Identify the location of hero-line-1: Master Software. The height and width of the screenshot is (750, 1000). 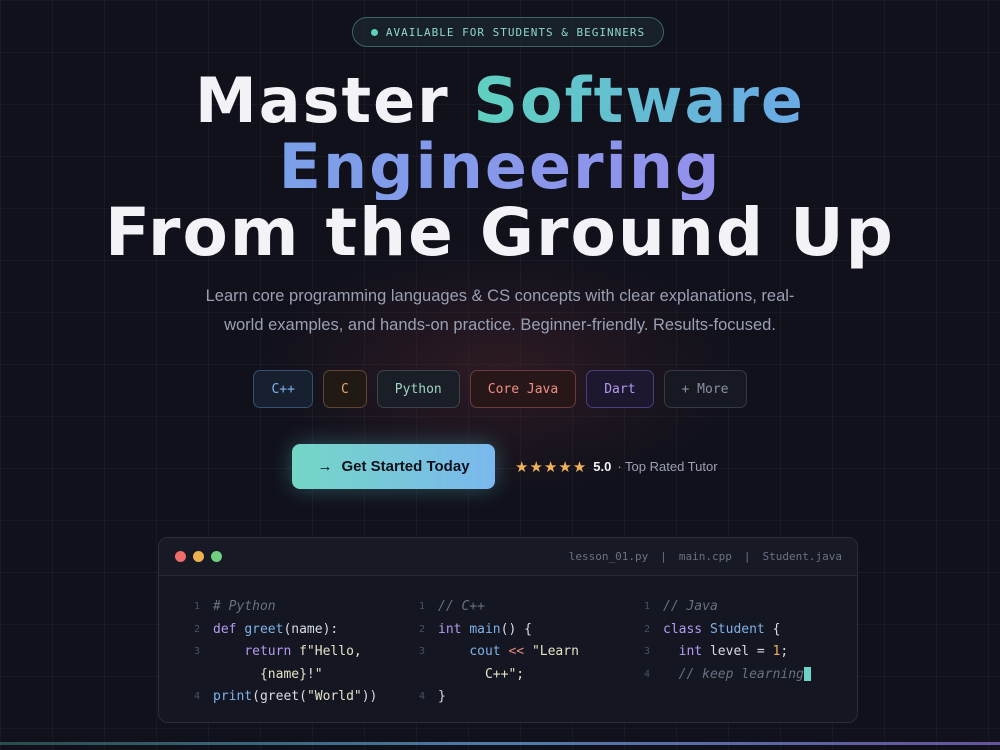
(500, 101).